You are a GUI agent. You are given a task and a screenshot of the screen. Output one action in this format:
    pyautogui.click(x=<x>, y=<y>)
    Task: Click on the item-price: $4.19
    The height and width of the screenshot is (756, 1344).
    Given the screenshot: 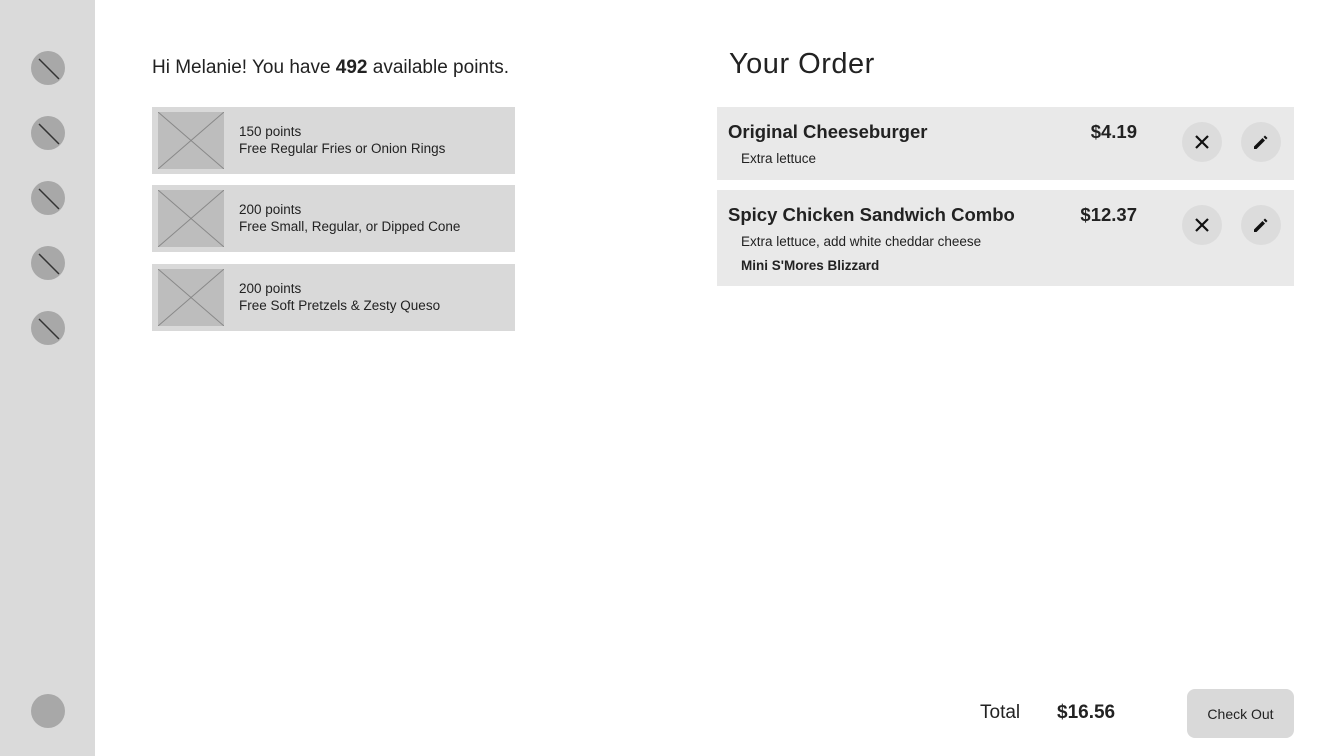 What is the action you would take?
    pyautogui.click(x=1113, y=131)
    